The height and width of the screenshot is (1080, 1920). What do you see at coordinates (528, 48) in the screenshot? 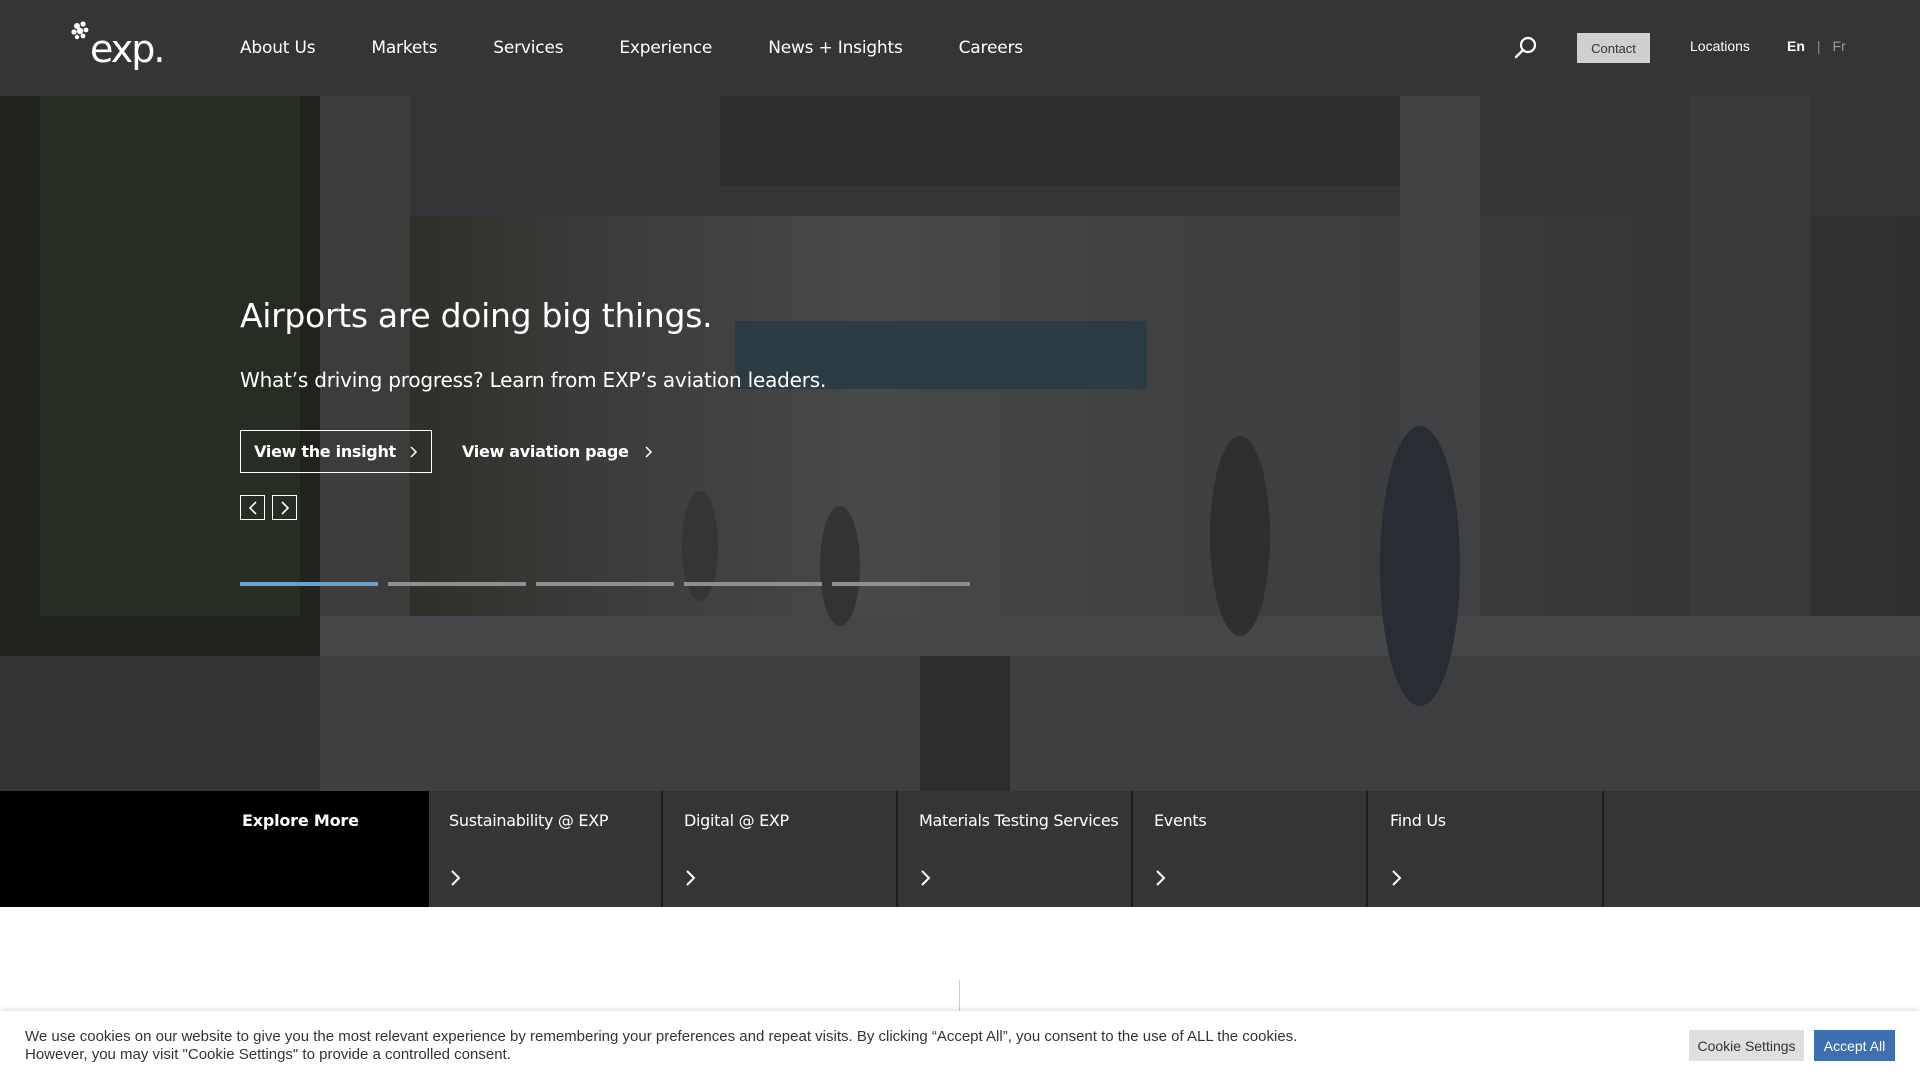
I see `nav-services: Services` at bounding box center [528, 48].